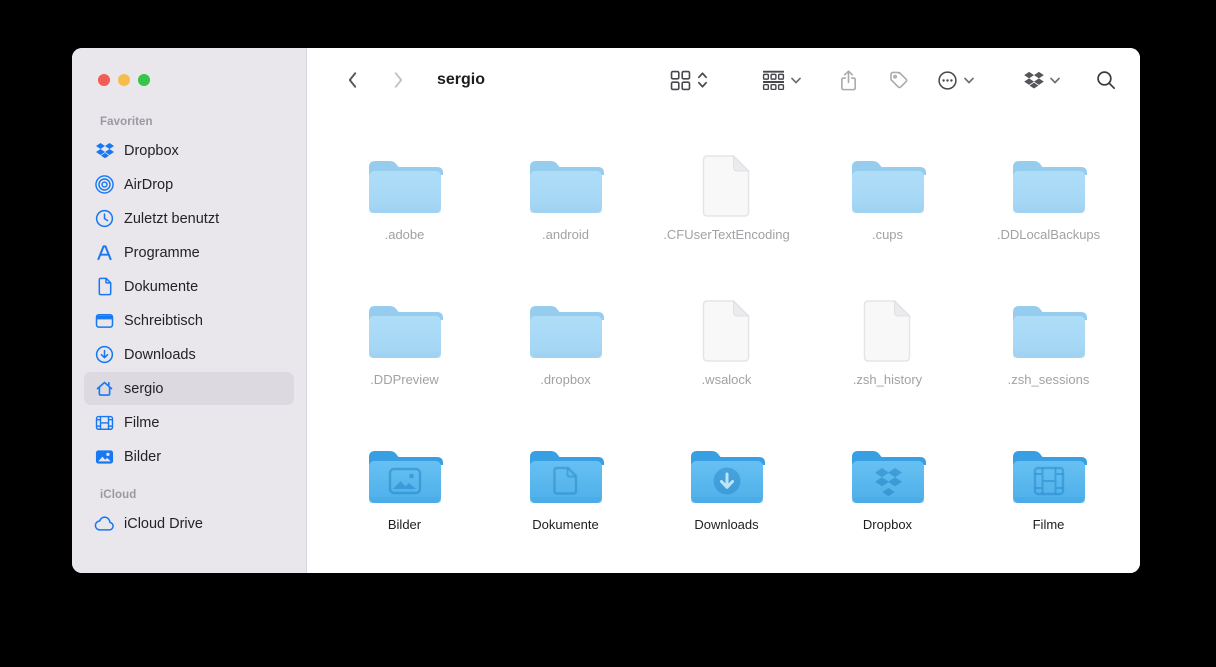 Image resolution: width=1216 pixels, height=667 pixels. I want to click on more-actions-button, so click(955, 80).